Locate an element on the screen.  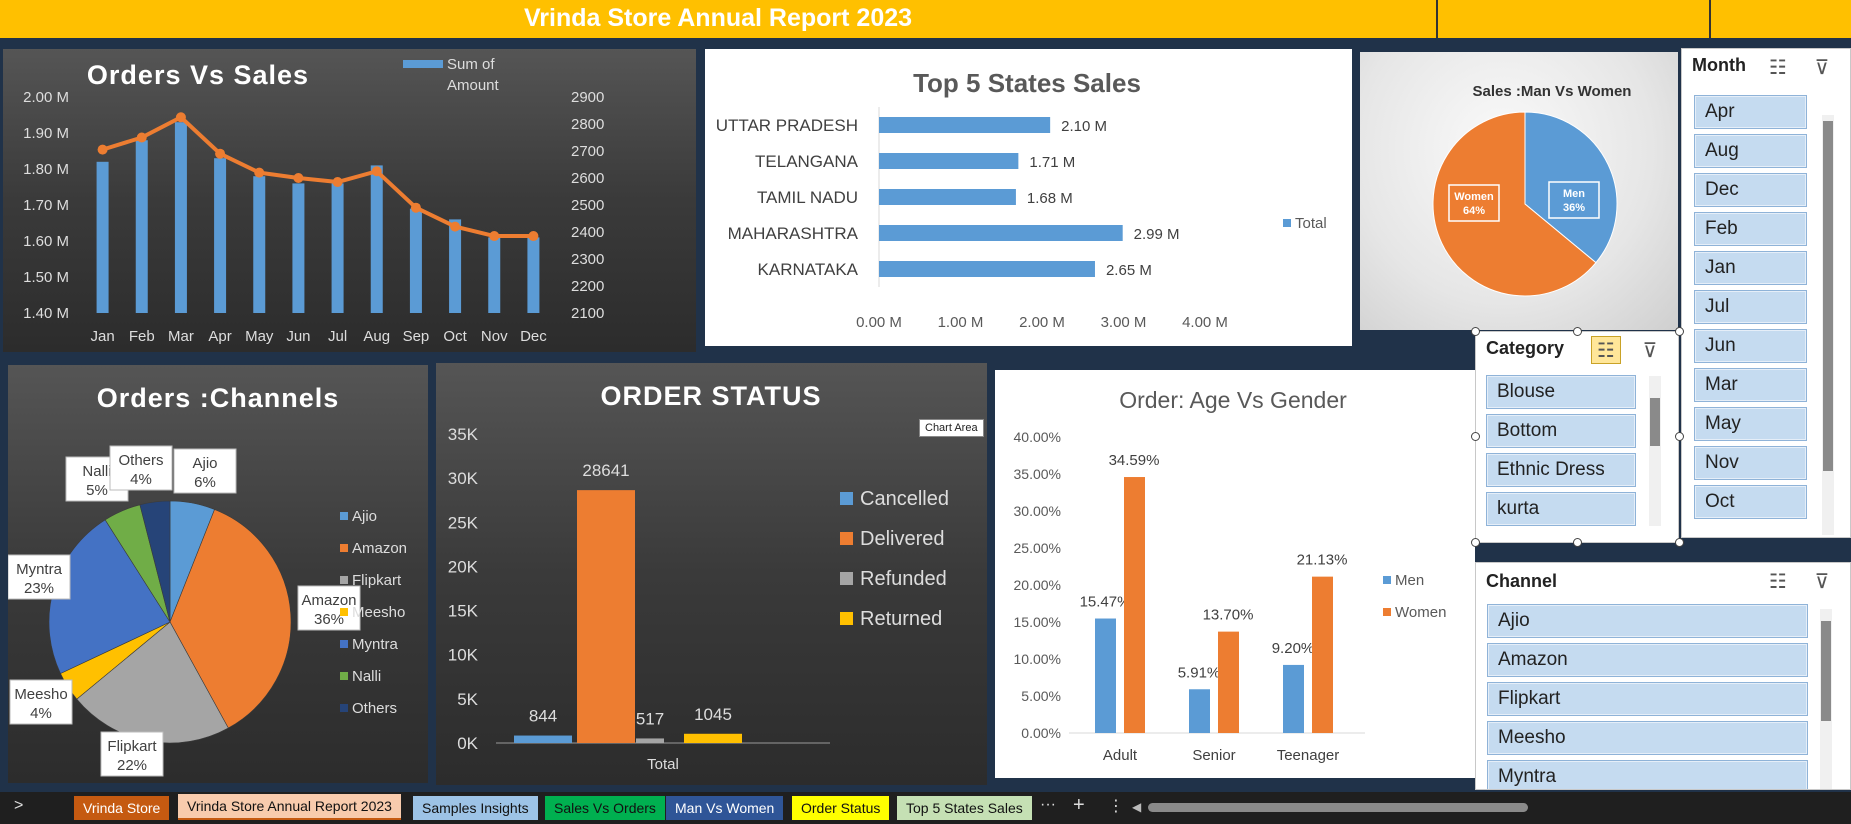
sheet-tab: Sales Vs Orders is located at coordinates (605, 808).